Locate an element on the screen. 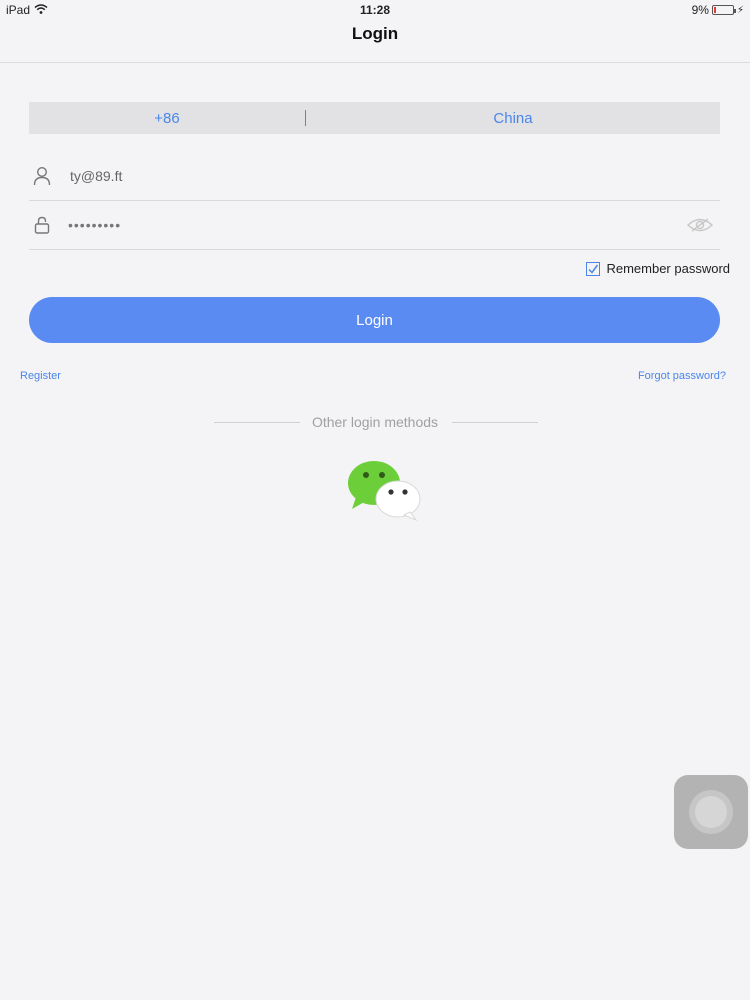  username-row is located at coordinates (374, 176).